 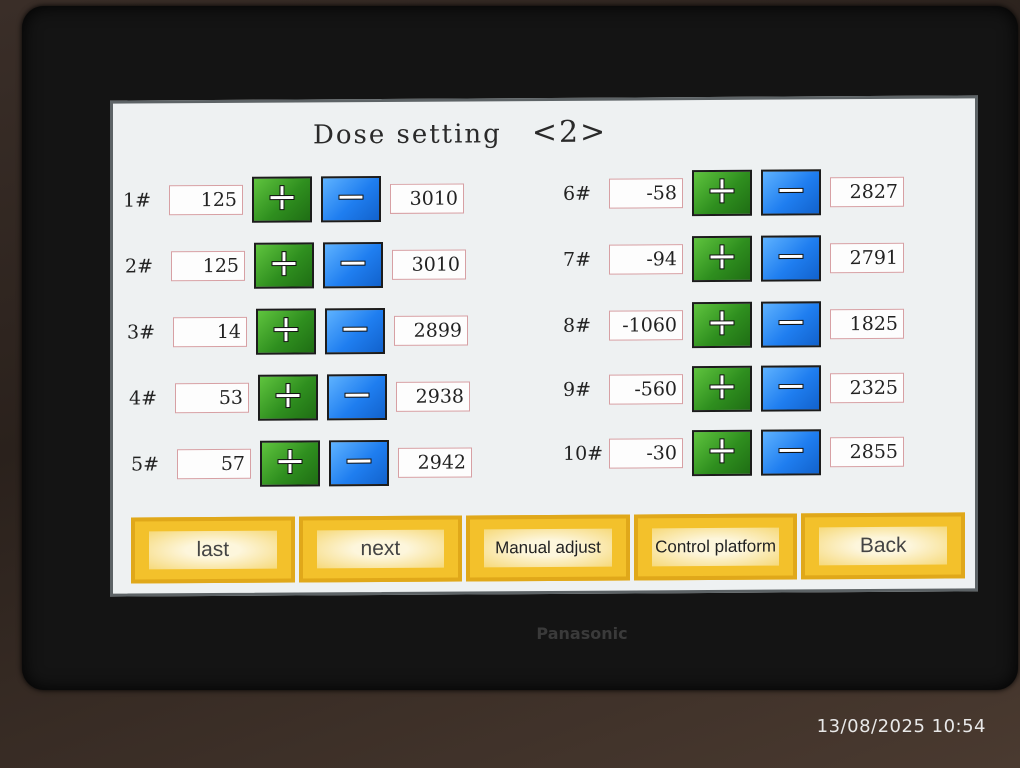 I want to click on dose-row: 10# -30 2855, so click(x=733, y=453).